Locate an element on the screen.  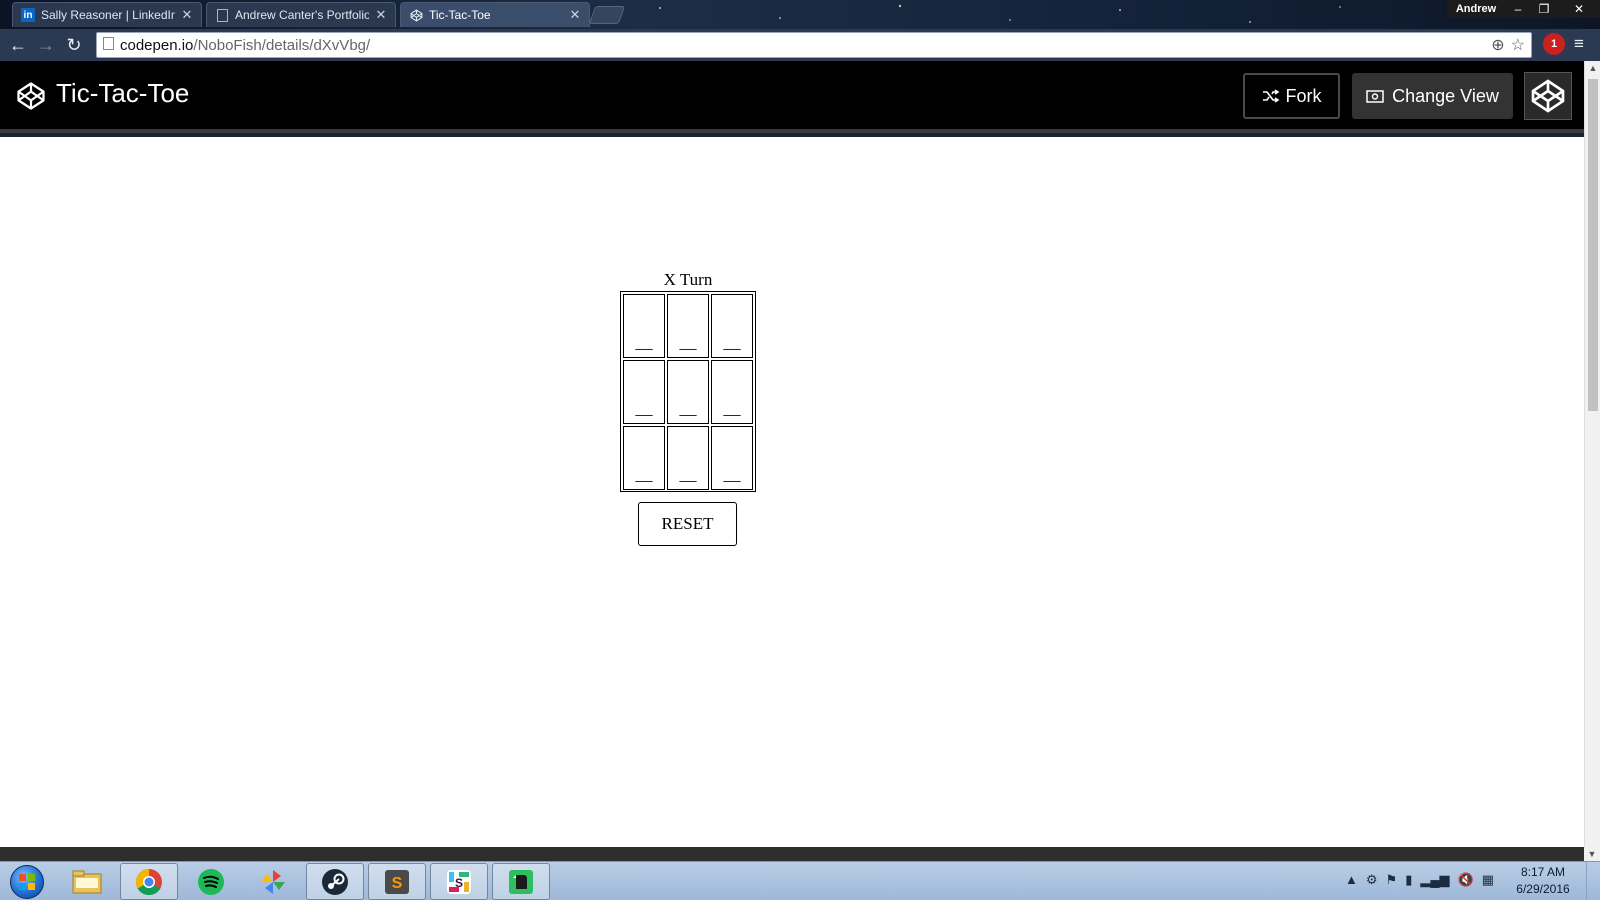
file-explorer-icon is located at coordinates (87, 881).